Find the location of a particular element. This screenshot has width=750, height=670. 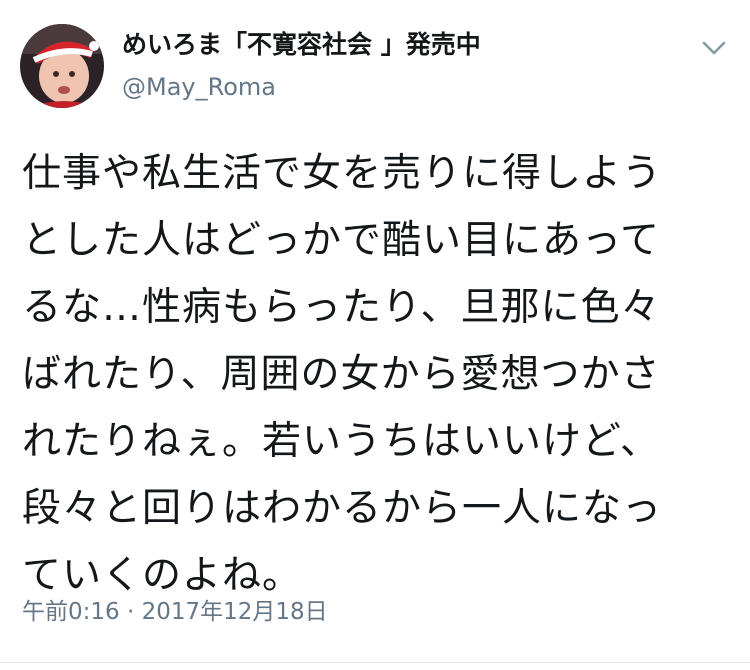

tweet-text-line: ばれたり、周囲の女から愛想つかさ is located at coordinates (341, 374).